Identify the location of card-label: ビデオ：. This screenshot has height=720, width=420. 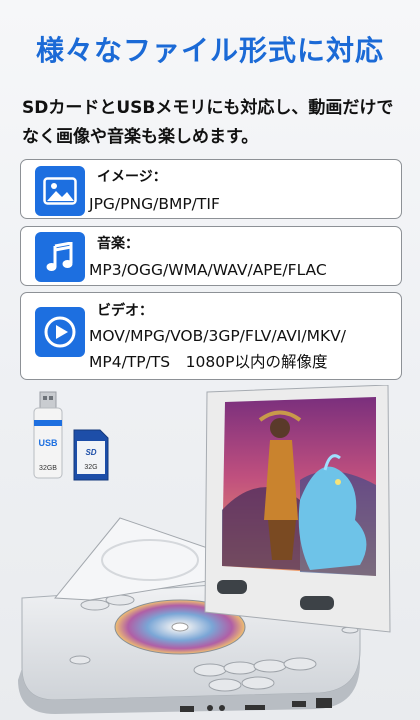
(125, 311).